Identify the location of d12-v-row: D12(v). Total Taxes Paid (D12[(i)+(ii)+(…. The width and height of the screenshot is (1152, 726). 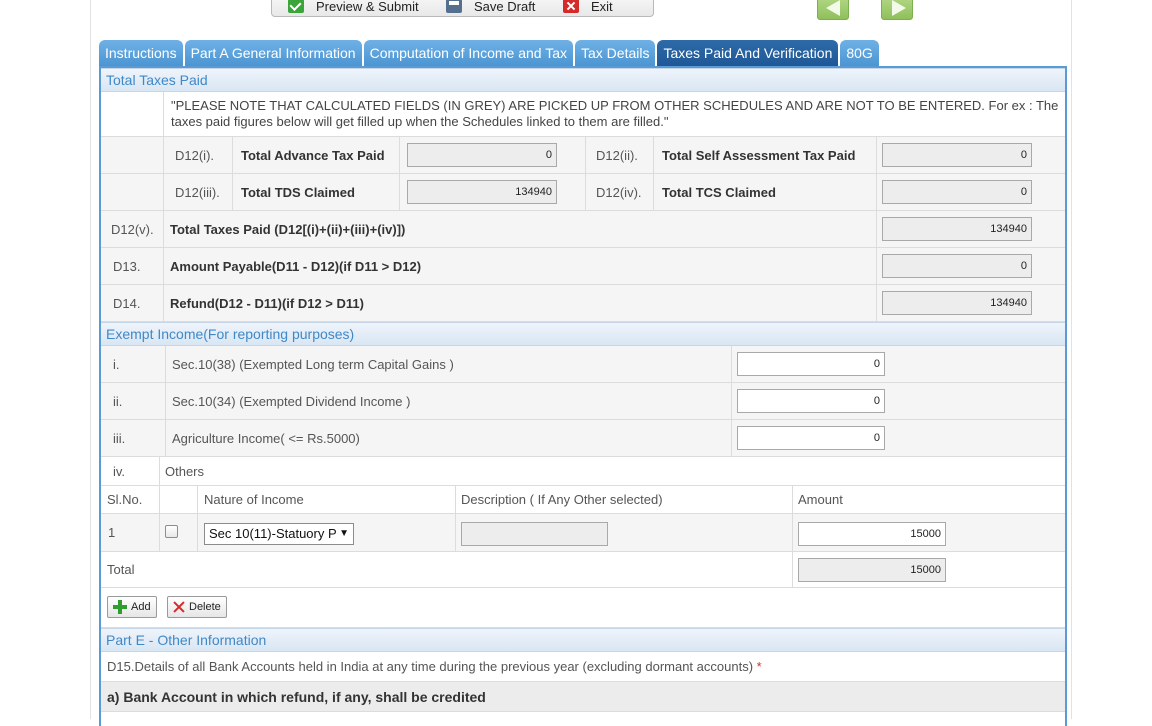
(583, 229).